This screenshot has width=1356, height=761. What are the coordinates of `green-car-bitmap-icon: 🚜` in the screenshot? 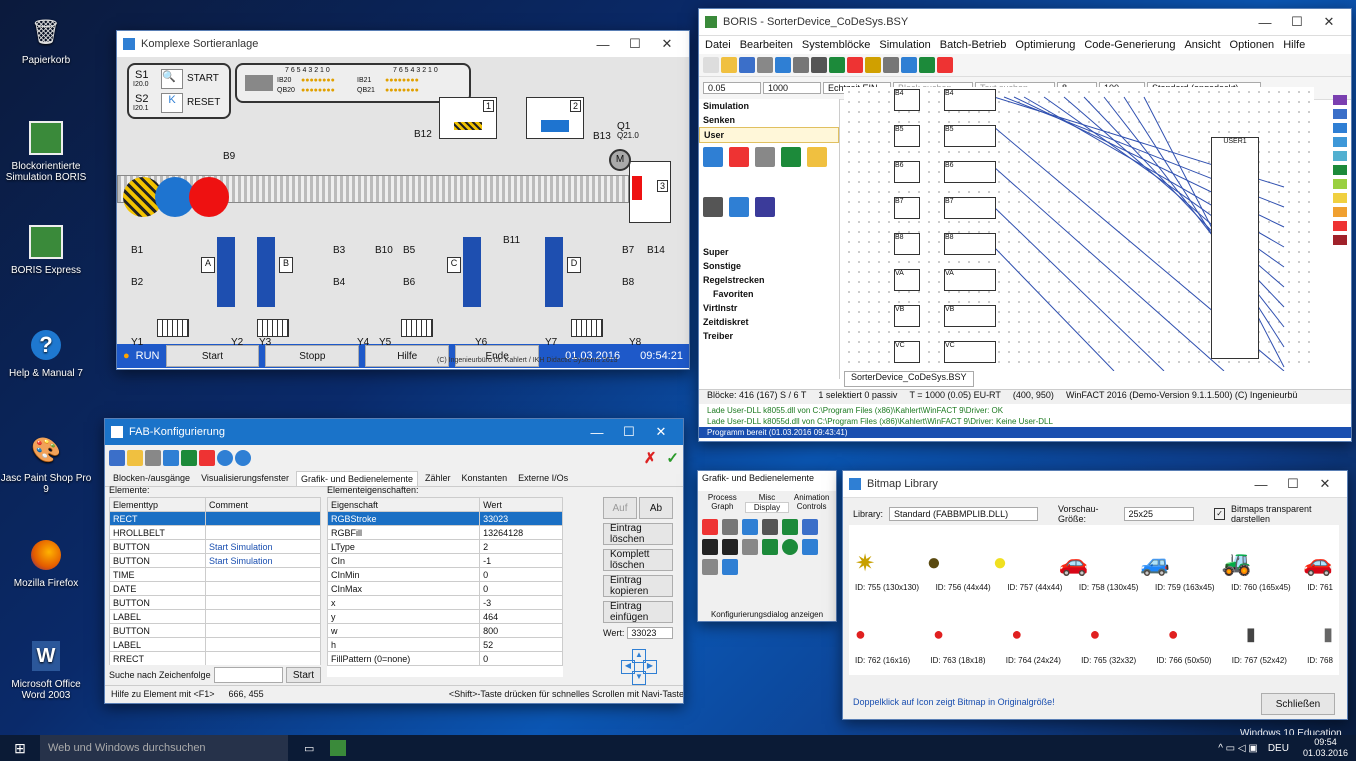 It's located at (1237, 565).